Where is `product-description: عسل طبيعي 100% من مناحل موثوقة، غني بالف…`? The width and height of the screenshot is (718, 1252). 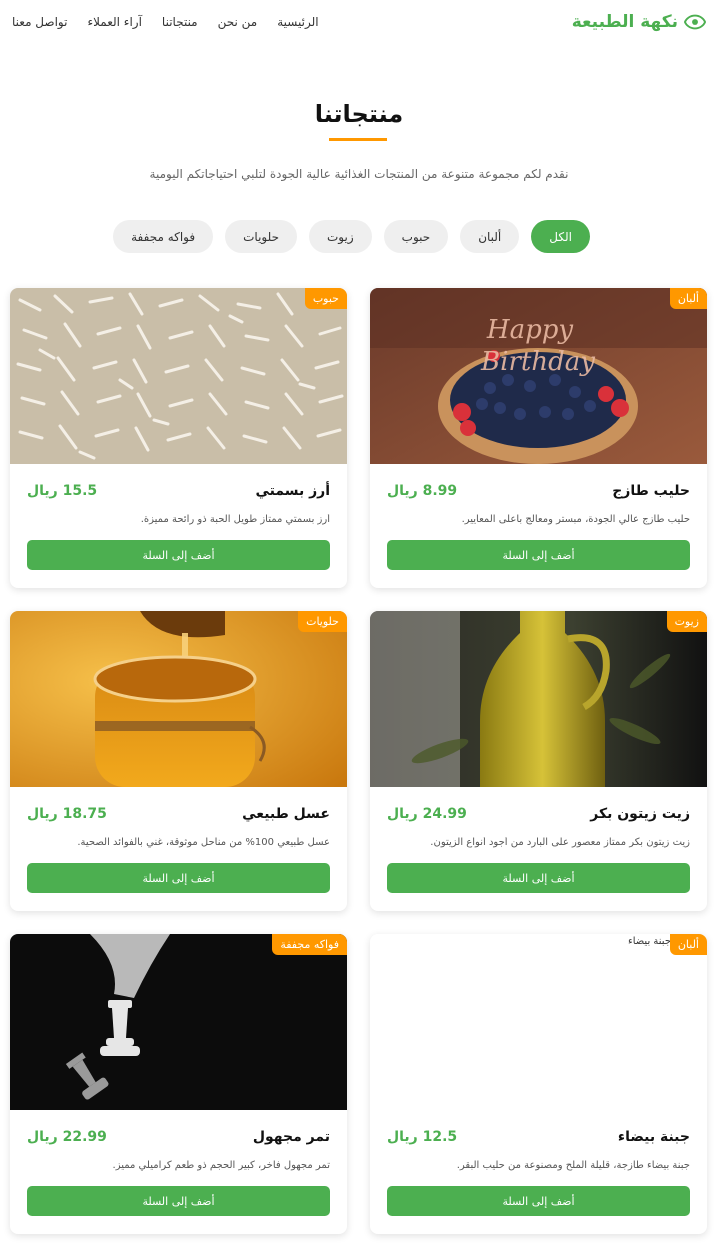
product-description: عسل طبيعي 100% من مناحل موثوقة، غني بالف… is located at coordinates (203, 842).